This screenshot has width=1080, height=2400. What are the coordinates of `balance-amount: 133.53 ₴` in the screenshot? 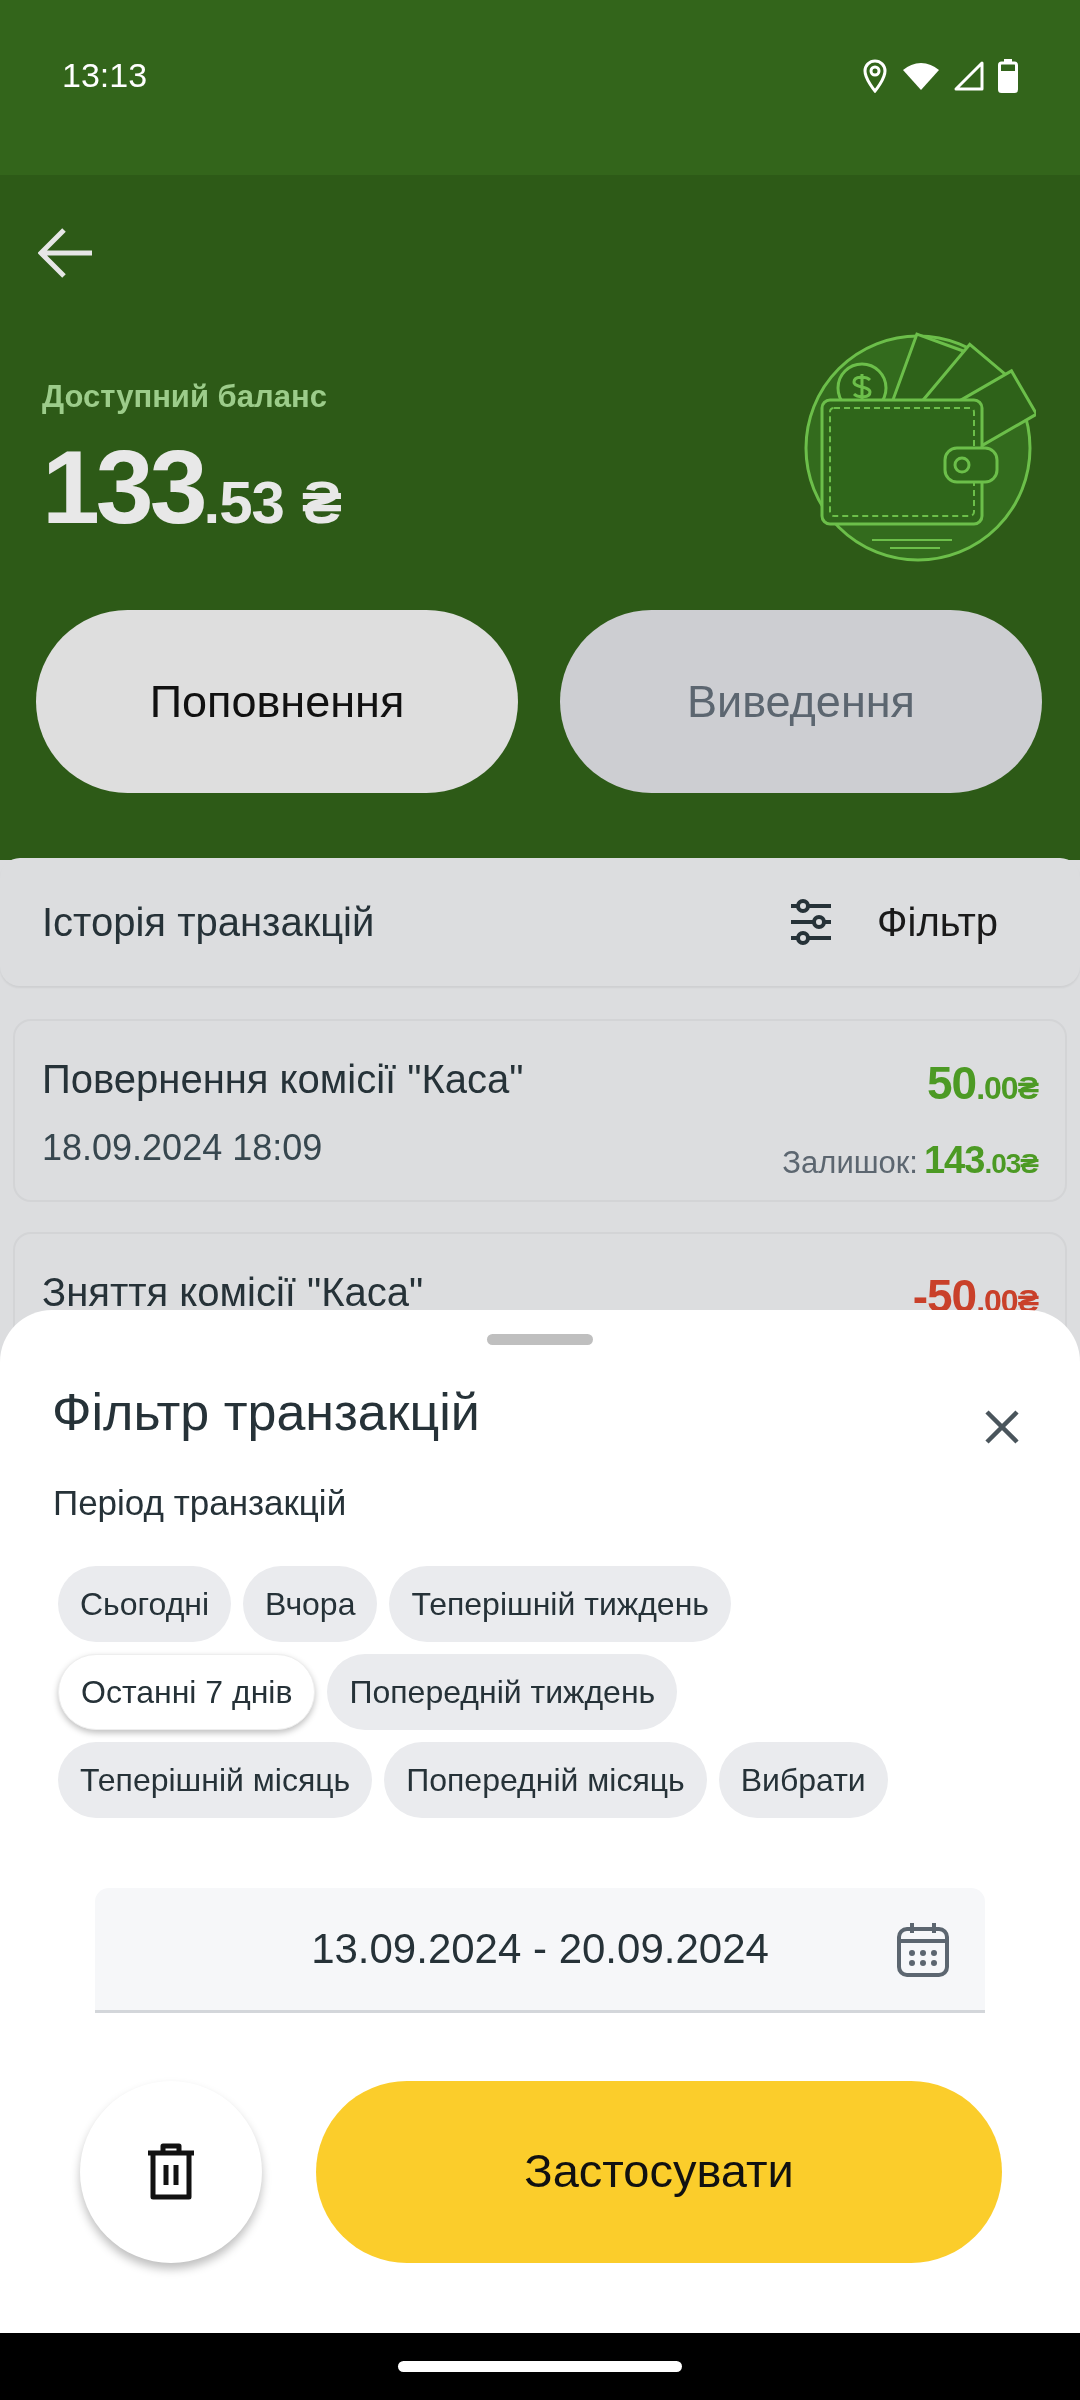 It's located at (190, 486).